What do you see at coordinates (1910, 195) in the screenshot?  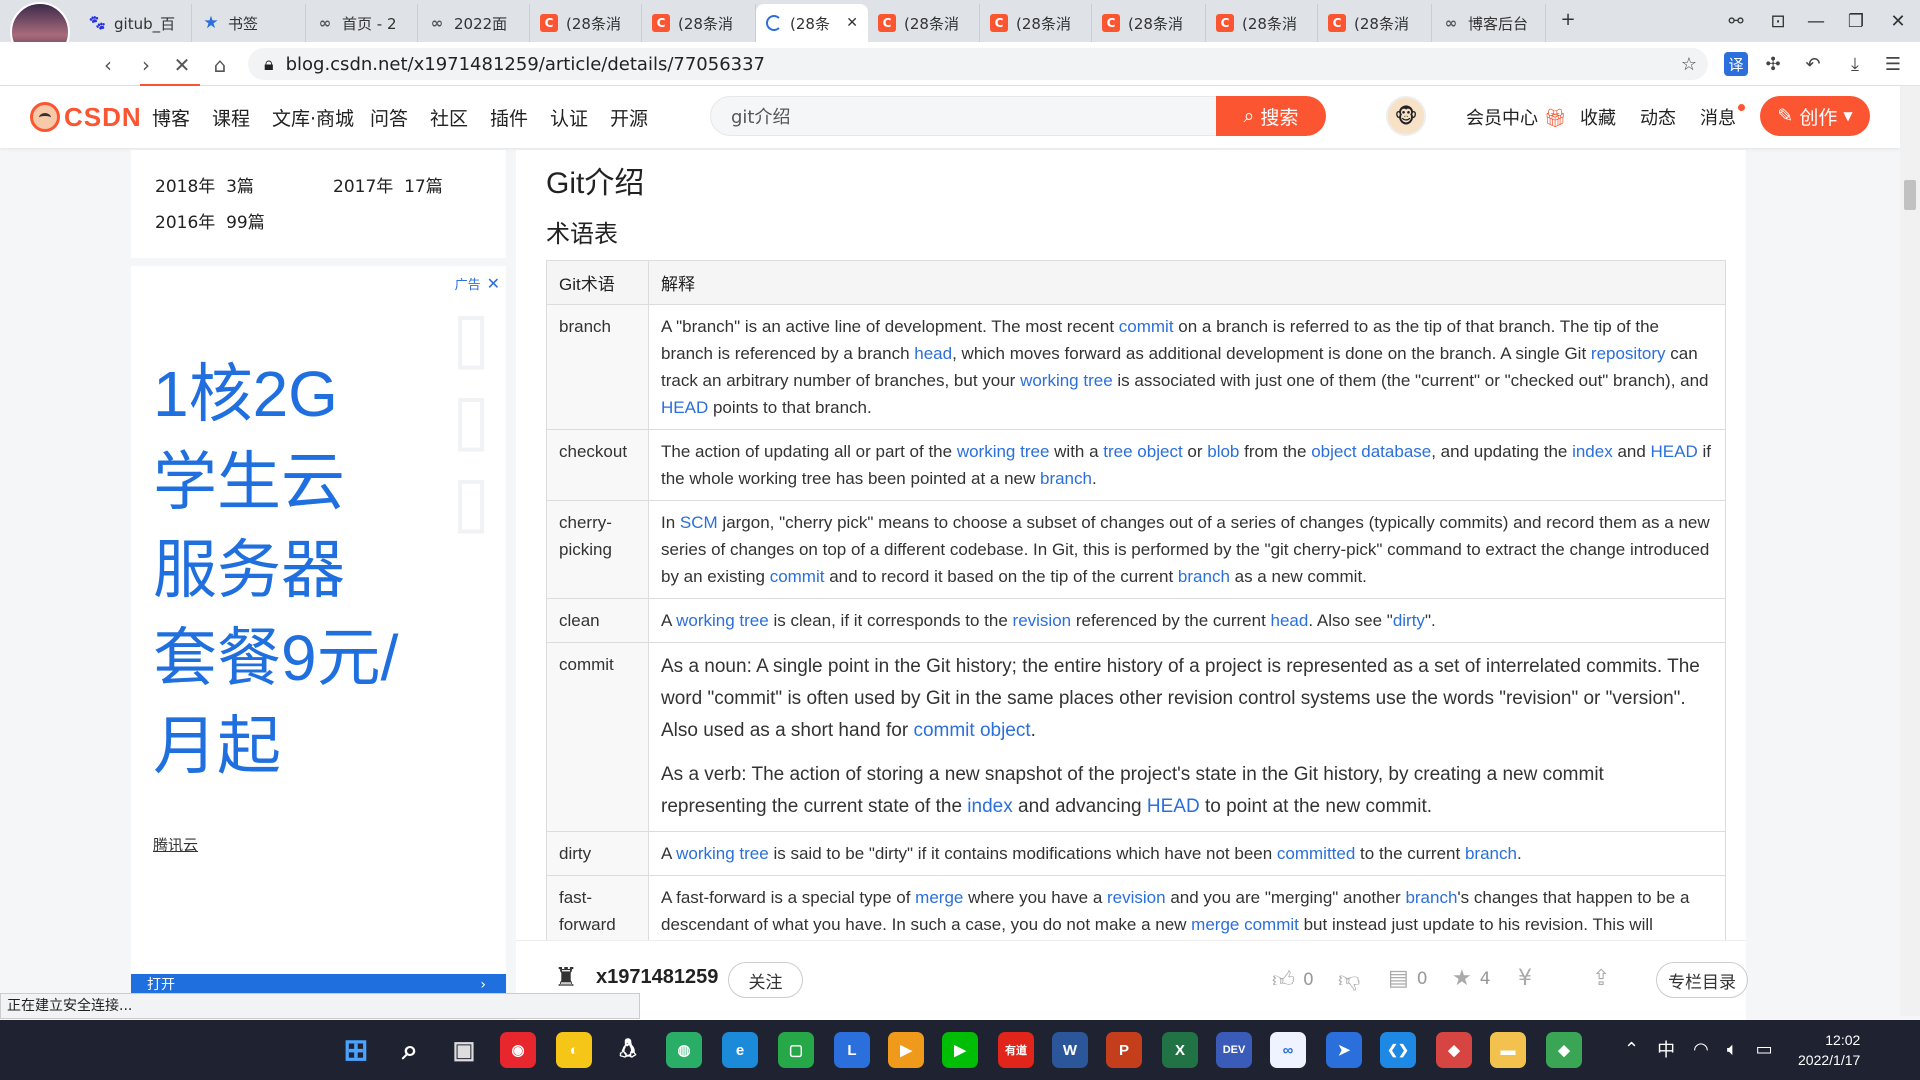 I see `scrollbar-thumb` at bounding box center [1910, 195].